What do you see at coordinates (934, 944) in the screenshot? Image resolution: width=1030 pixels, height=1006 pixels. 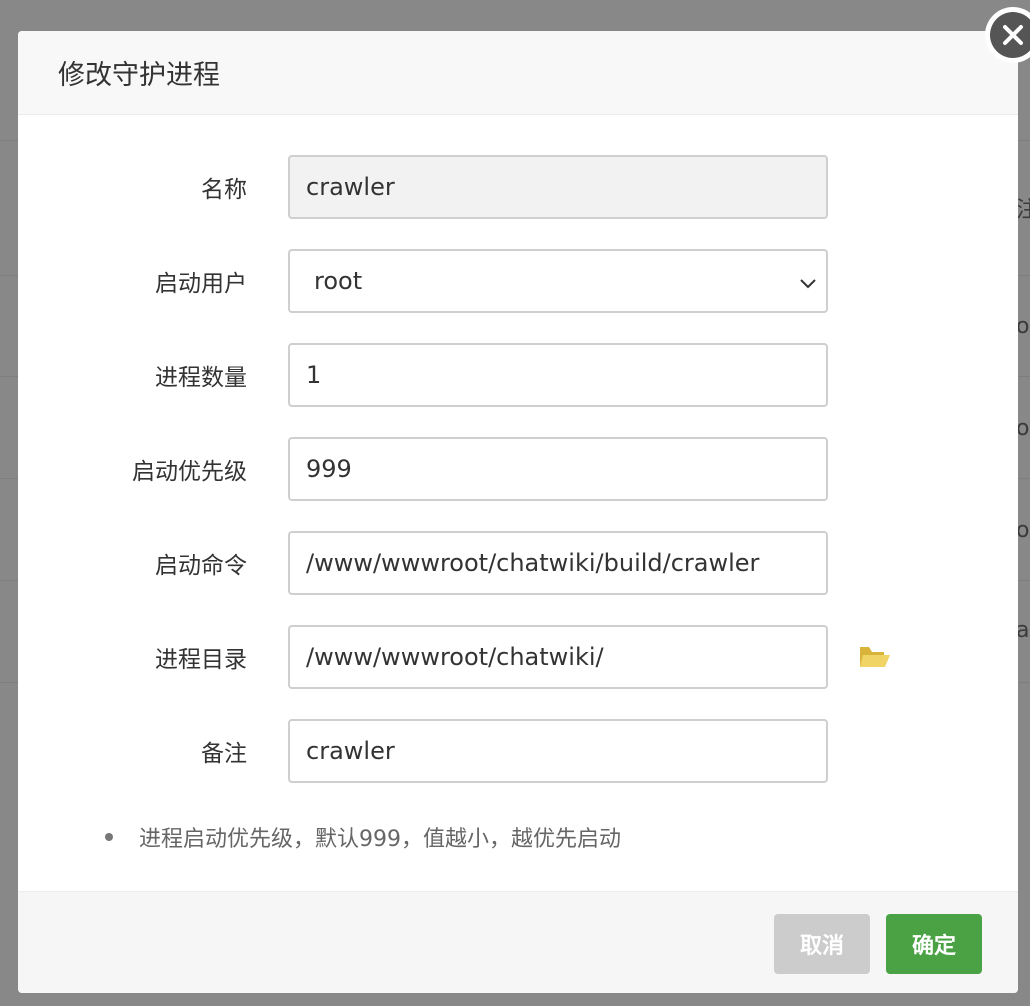 I see `confirm-button: 确定` at bounding box center [934, 944].